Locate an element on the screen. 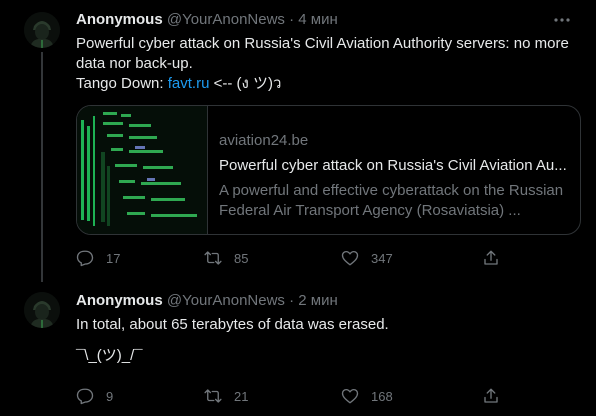 This screenshot has width=596, height=416. retweet-button: 85 is located at coordinates (226, 258).